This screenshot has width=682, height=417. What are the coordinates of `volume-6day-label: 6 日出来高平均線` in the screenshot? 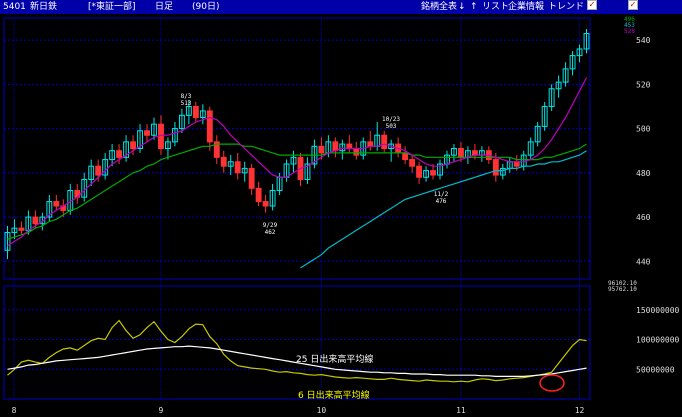 It's located at (334, 395).